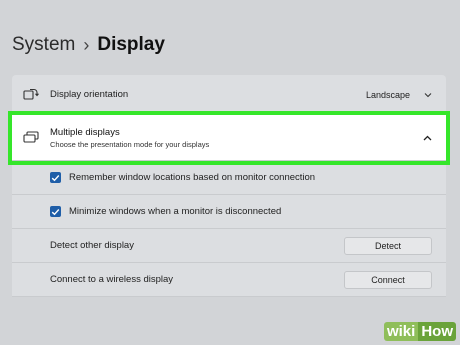 The image size is (460, 345). I want to click on orientation-dropdown: Landscape, so click(399, 95).